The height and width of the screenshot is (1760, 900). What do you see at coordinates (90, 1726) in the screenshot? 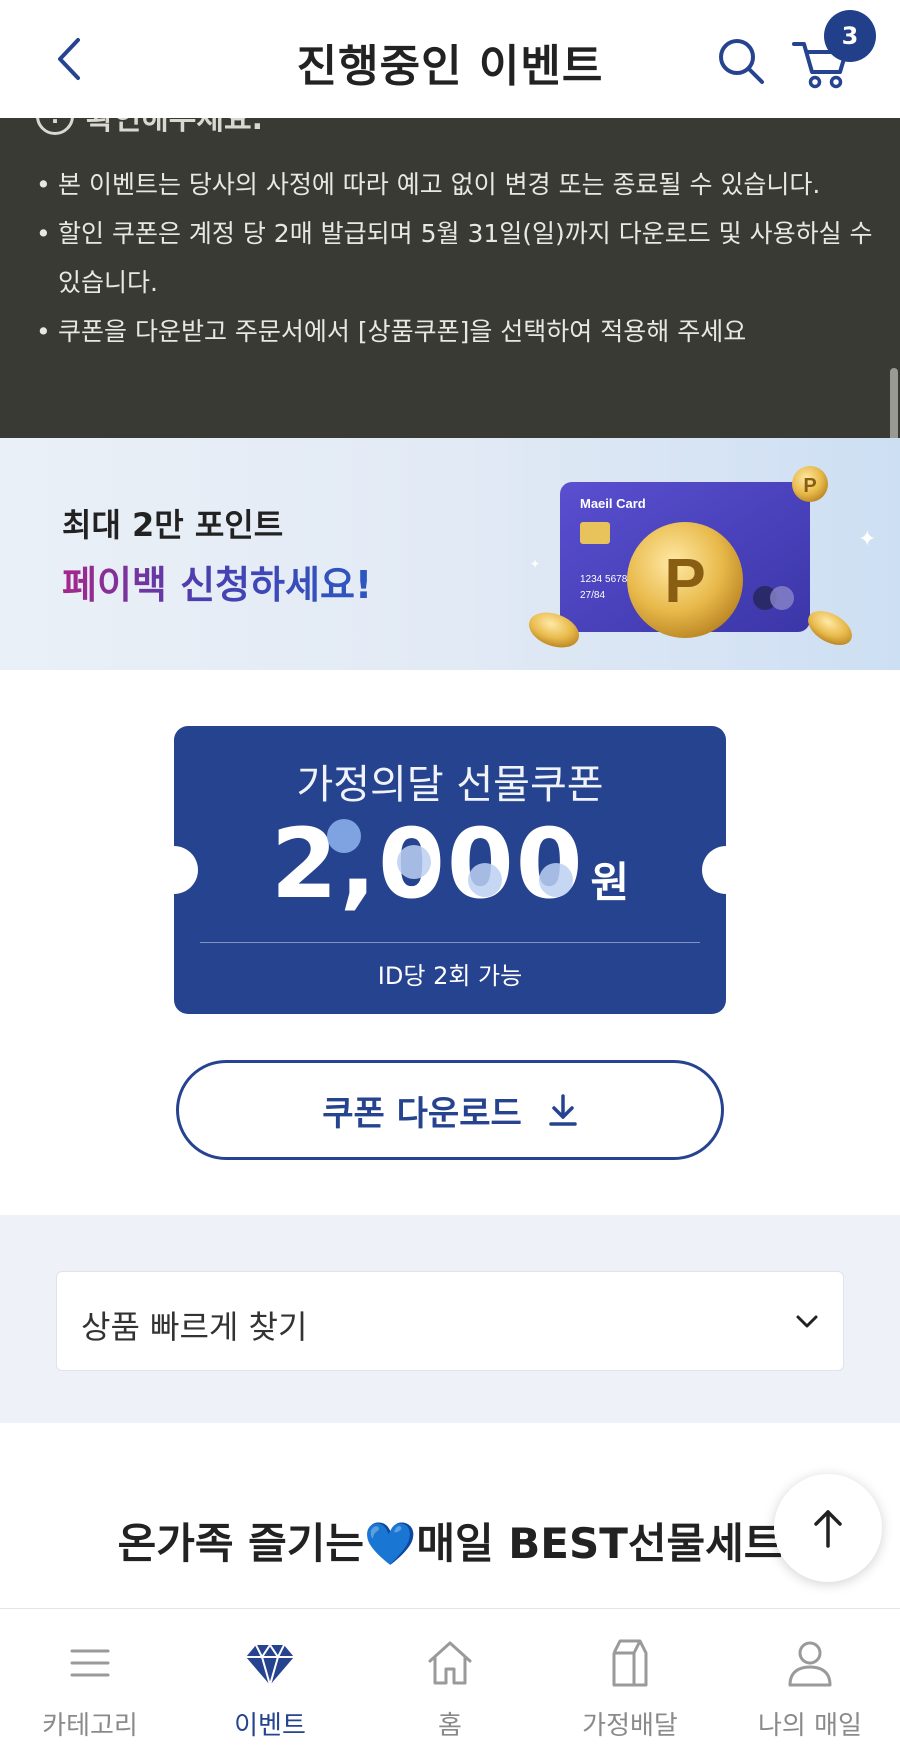
I see `nav-label: 카테고리` at bounding box center [90, 1726].